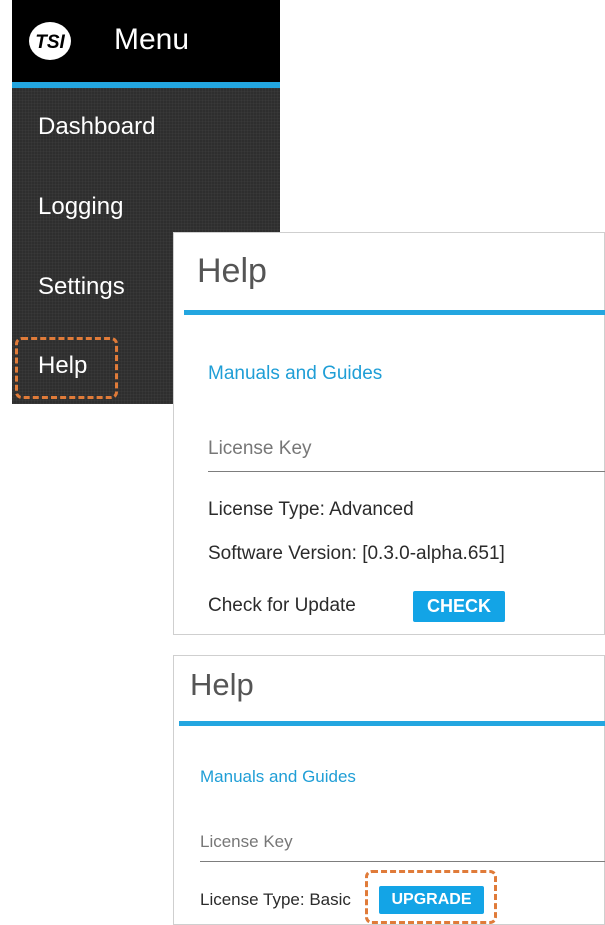 The width and height of the screenshot is (605, 925). I want to click on menu-title: Menu, so click(152, 39).